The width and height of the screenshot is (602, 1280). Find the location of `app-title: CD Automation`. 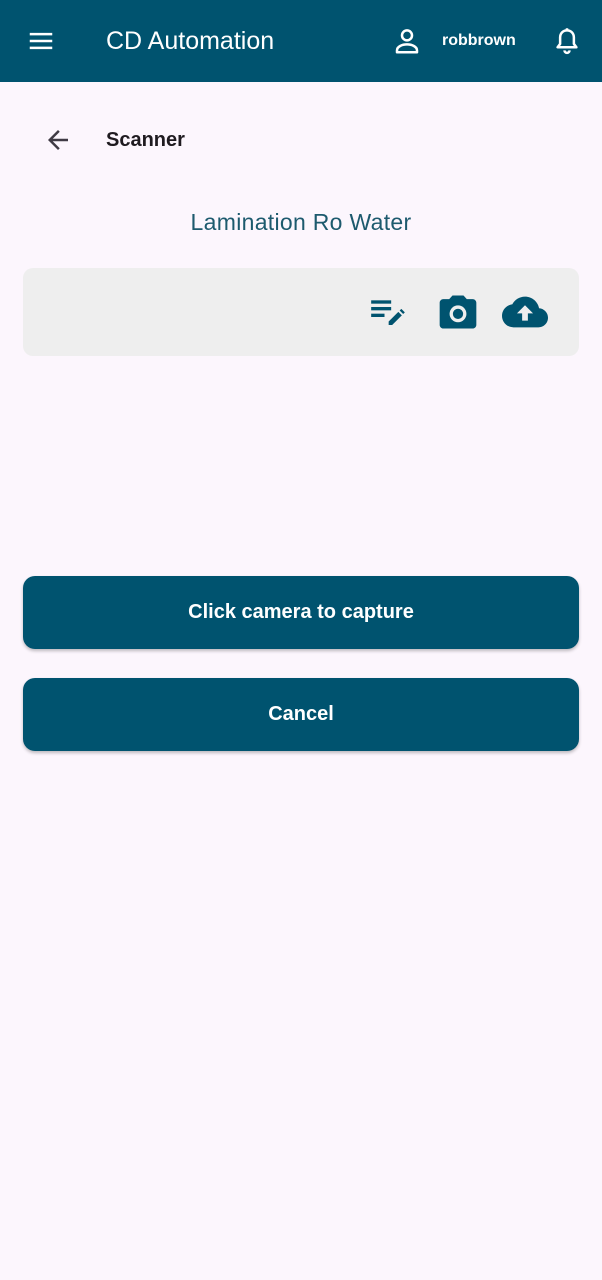

app-title: CD Automation is located at coordinates (190, 41).